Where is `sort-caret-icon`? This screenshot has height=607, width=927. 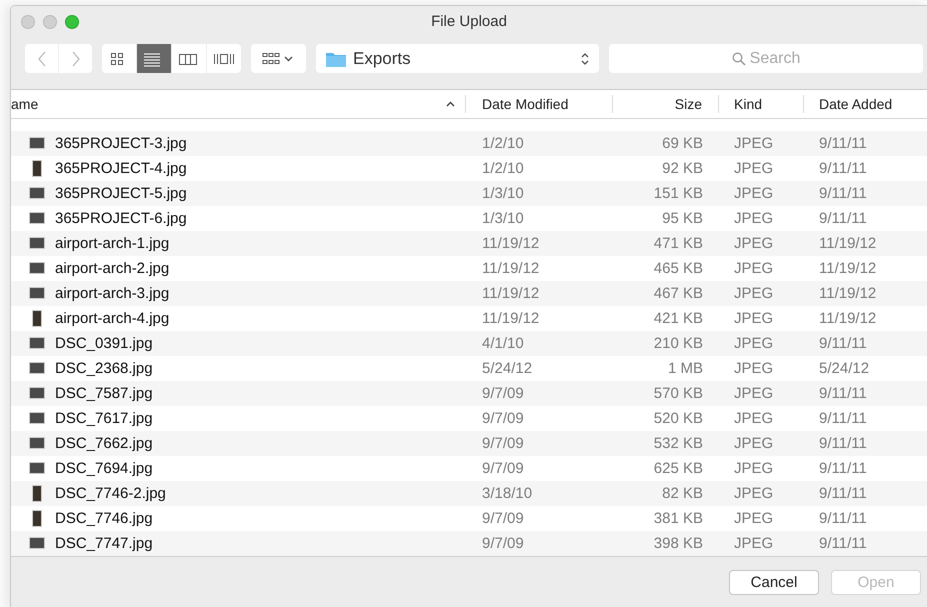 sort-caret-icon is located at coordinates (450, 103).